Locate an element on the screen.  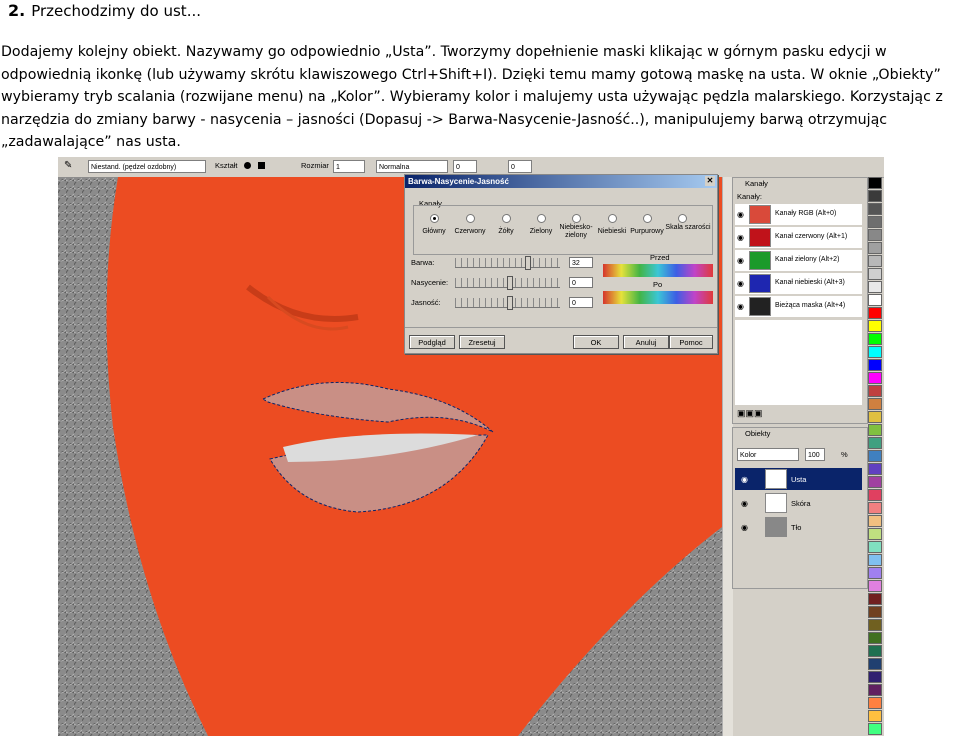
channel-actions-icon: ▣▣▣ is located at coordinates (750, 413).